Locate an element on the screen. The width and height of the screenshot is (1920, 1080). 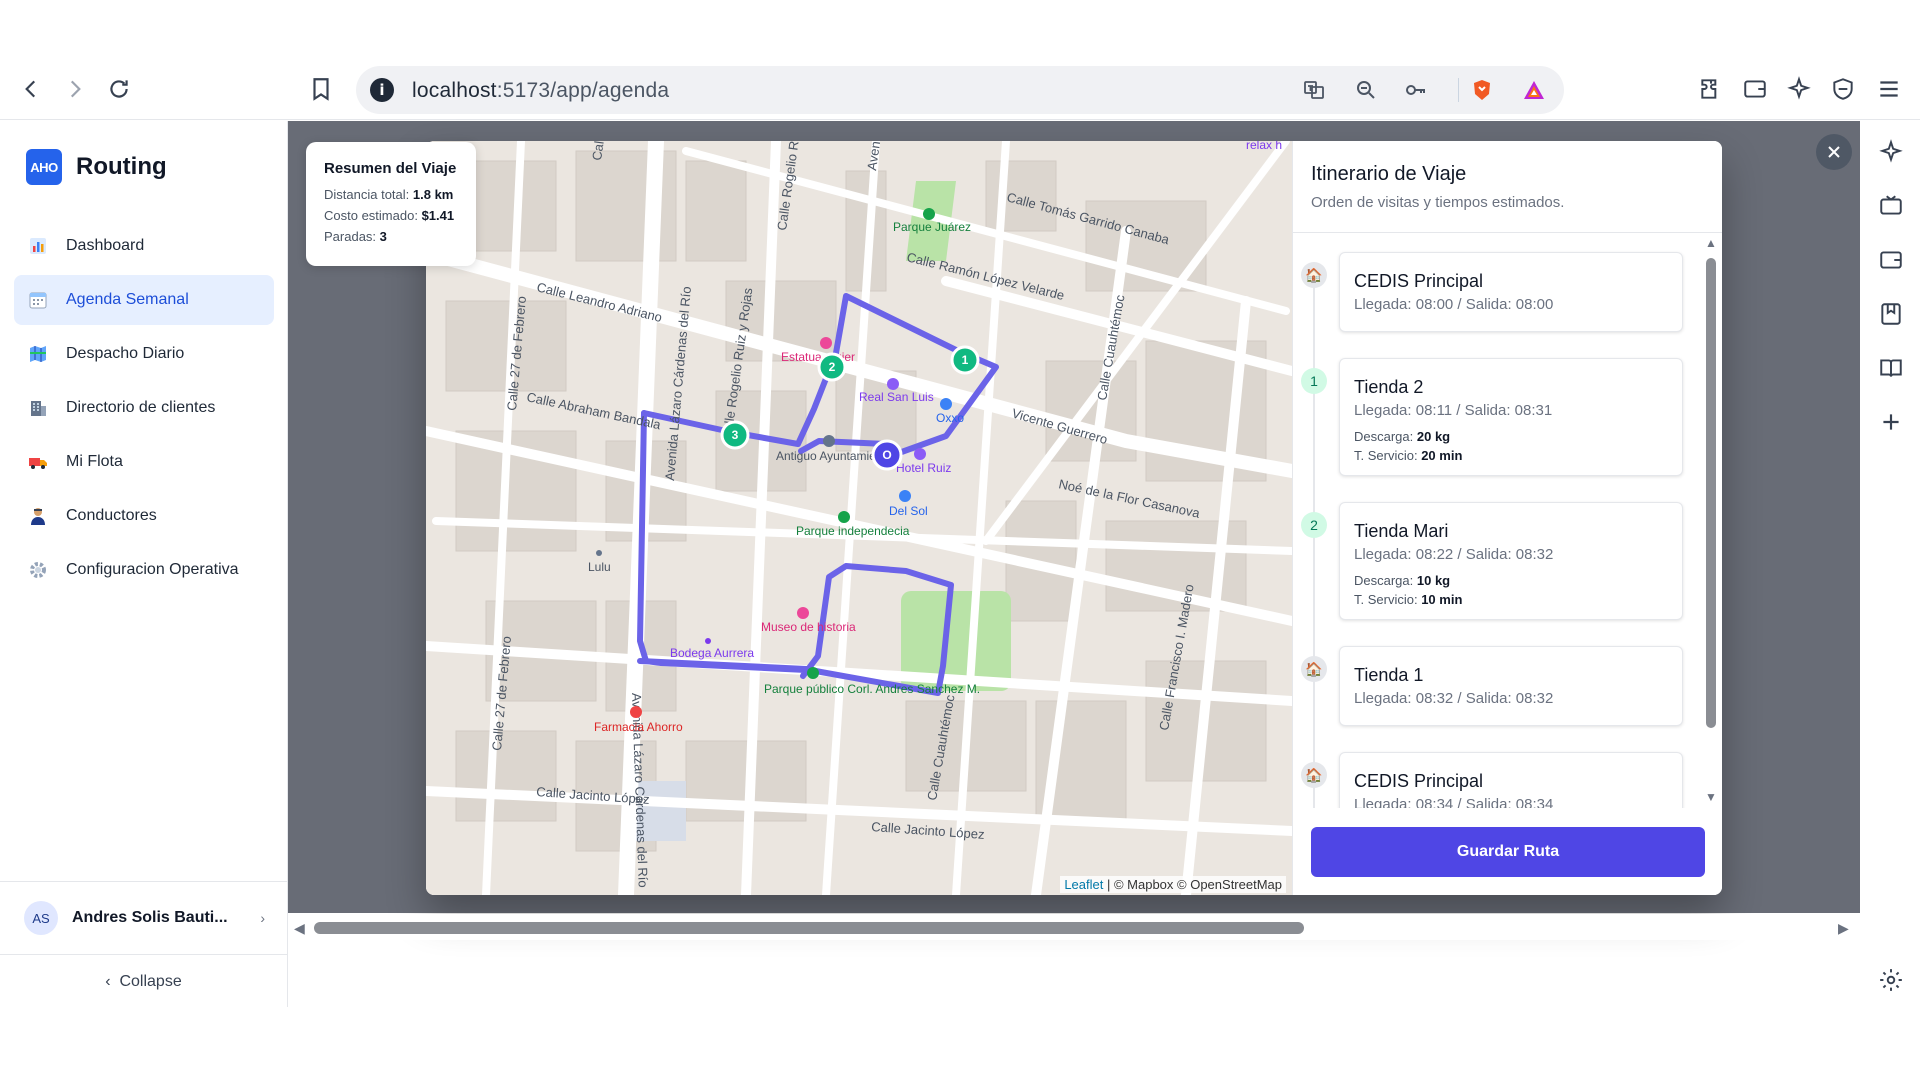
reading-list-icon is located at coordinates (1891, 368).